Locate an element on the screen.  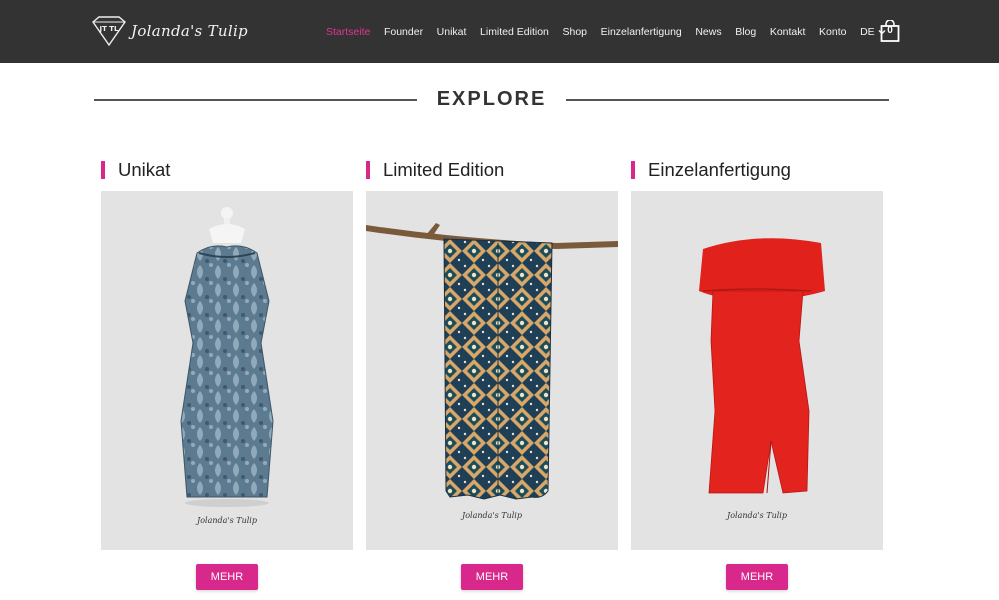
svg-text: JT TL is located at coordinates (108, 29).